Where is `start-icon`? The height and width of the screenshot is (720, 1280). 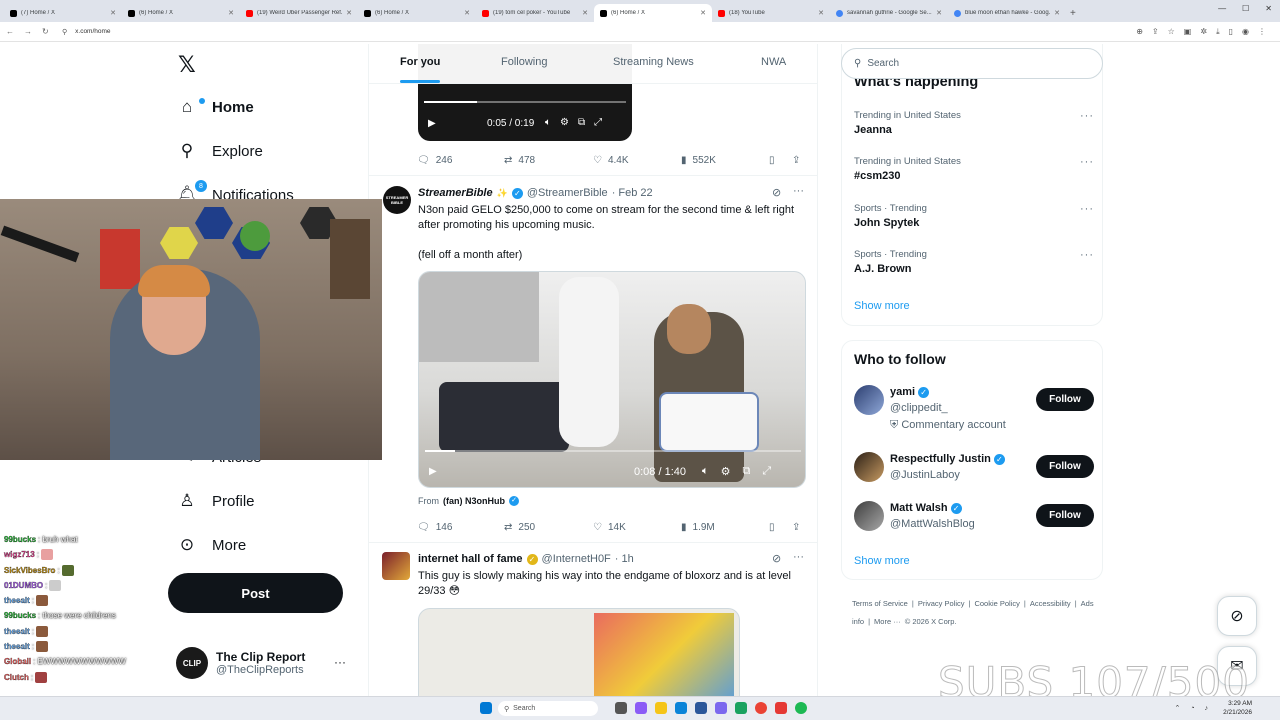
start-icon is located at coordinates (486, 708).